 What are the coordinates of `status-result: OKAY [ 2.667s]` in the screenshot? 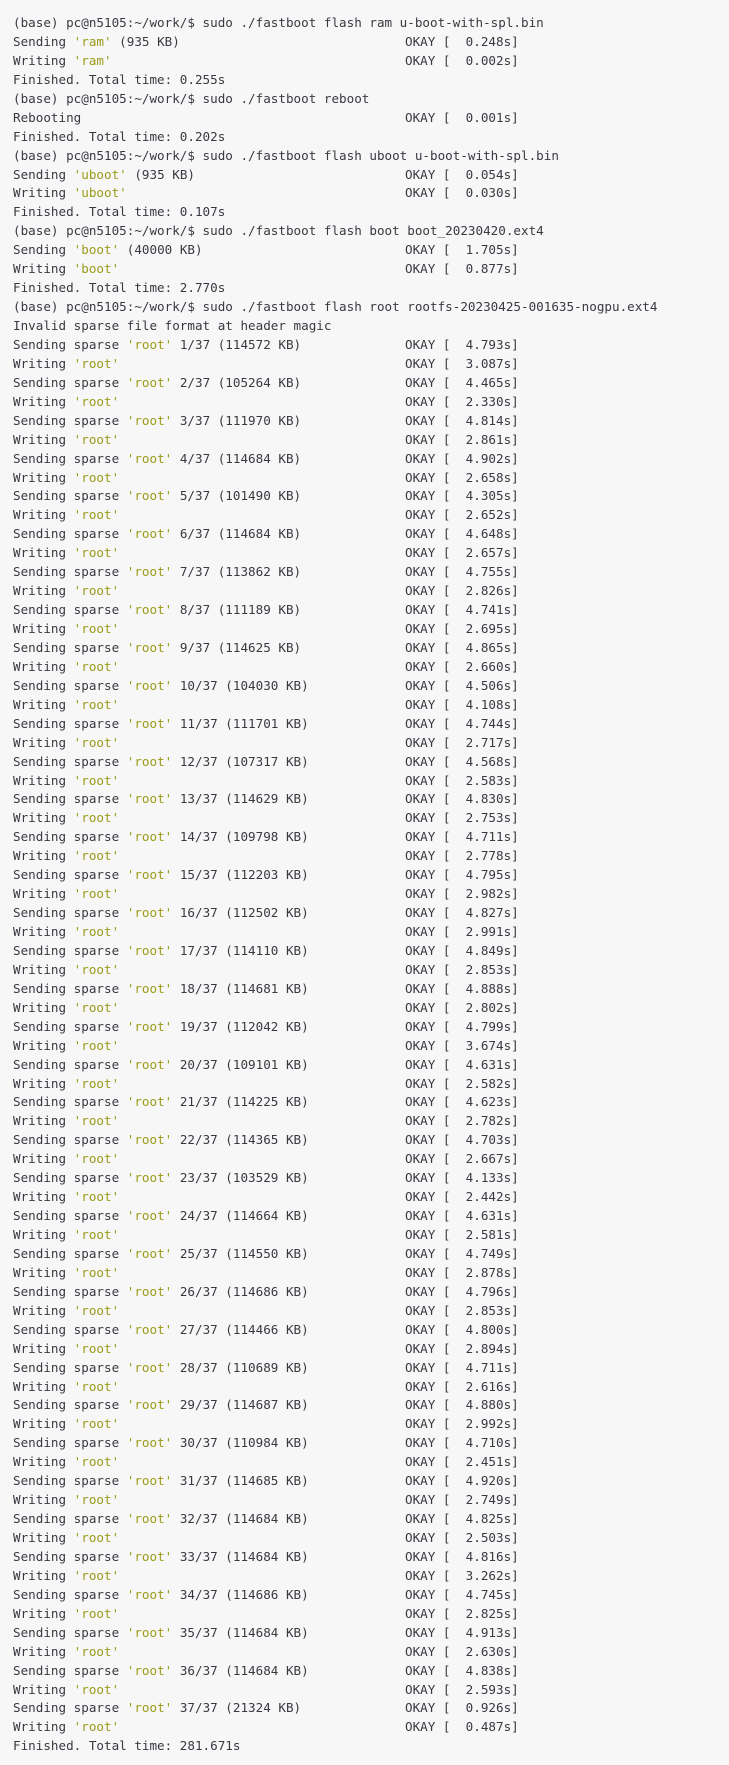 It's located at (462, 1159).